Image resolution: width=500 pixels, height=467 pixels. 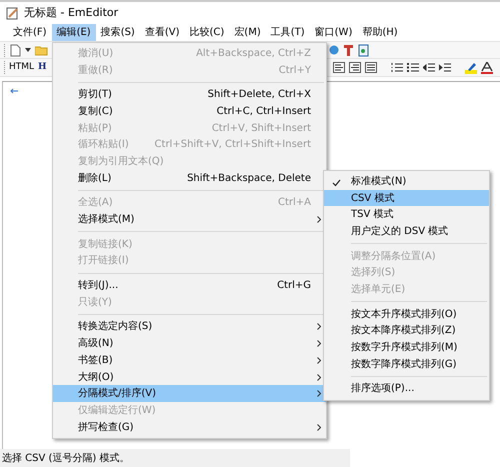 What do you see at coordinates (71, 12) in the screenshot?
I see `window-title: 无标题 - EmEditor` at bounding box center [71, 12].